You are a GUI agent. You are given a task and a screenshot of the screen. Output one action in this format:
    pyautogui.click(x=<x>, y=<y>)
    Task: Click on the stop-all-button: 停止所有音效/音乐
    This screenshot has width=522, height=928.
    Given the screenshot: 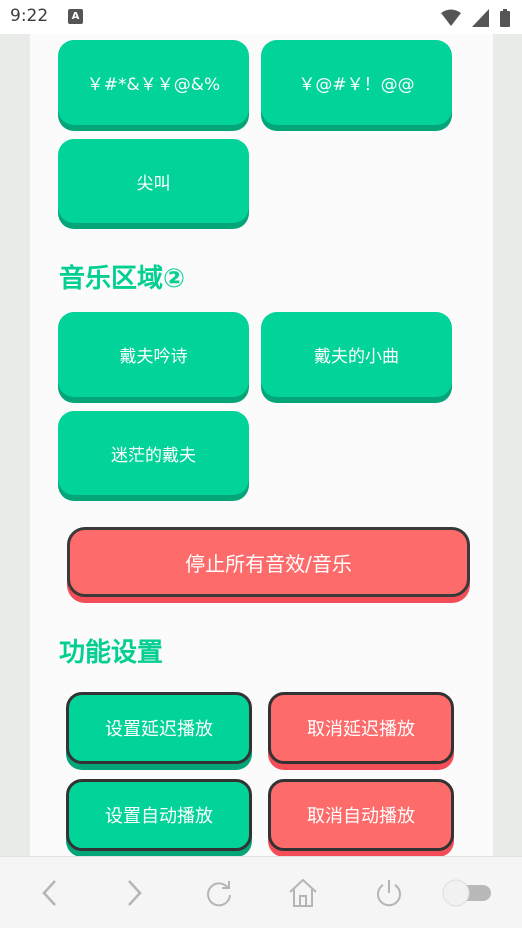 What is the action you would take?
    pyautogui.click(x=268, y=562)
    